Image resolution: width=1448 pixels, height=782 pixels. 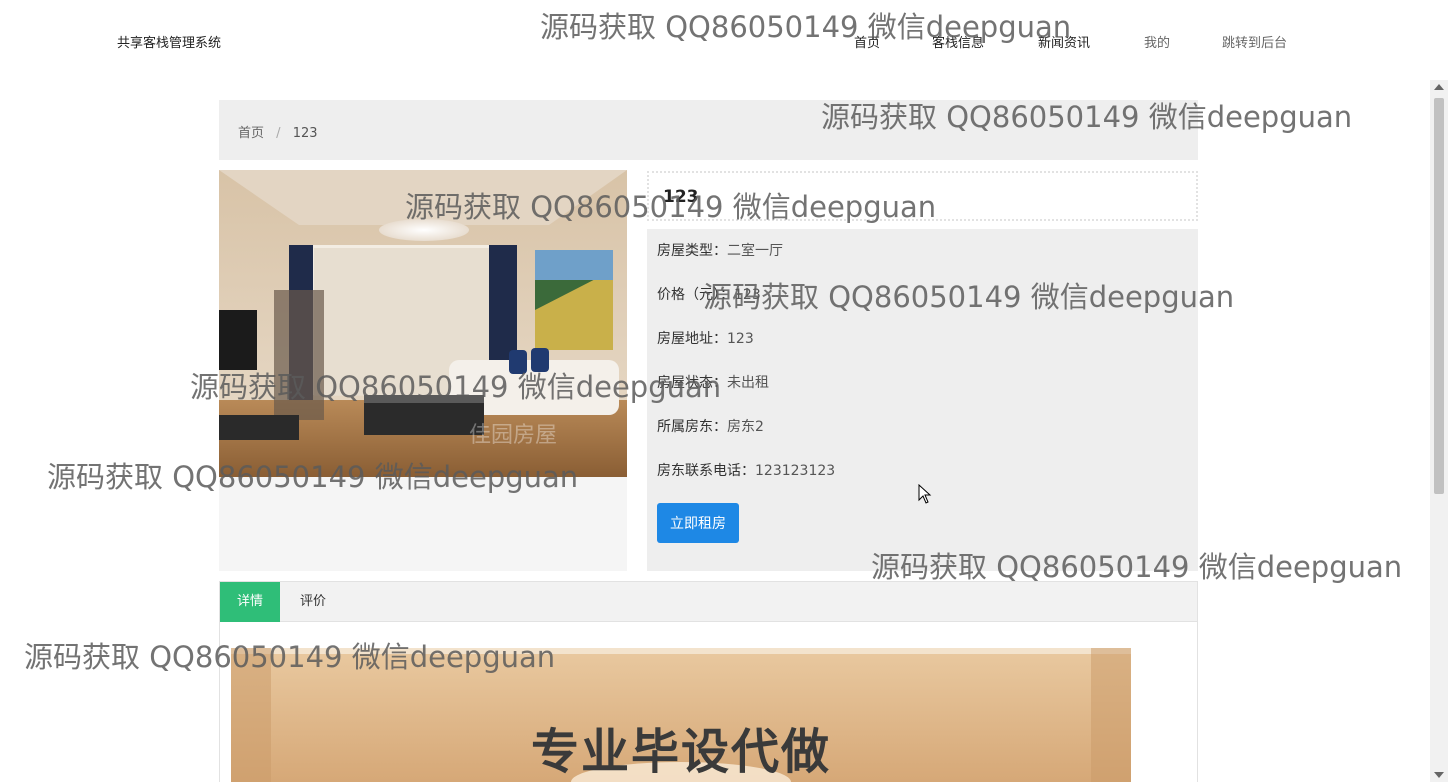 I want to click on rent-now-button: 立即租房, so click(x=698, y=523).